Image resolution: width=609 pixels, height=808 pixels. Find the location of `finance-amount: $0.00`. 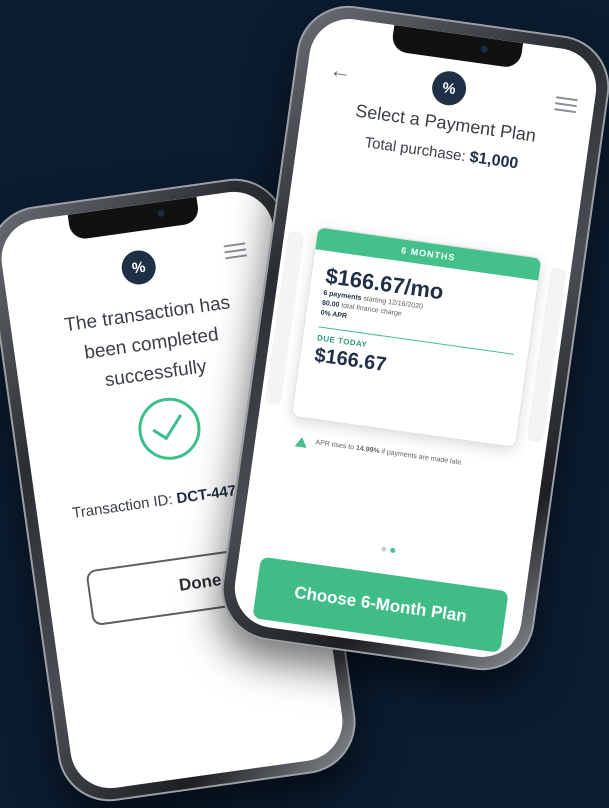

finance-amount: $0.00 is located at coordinates (330, 304).